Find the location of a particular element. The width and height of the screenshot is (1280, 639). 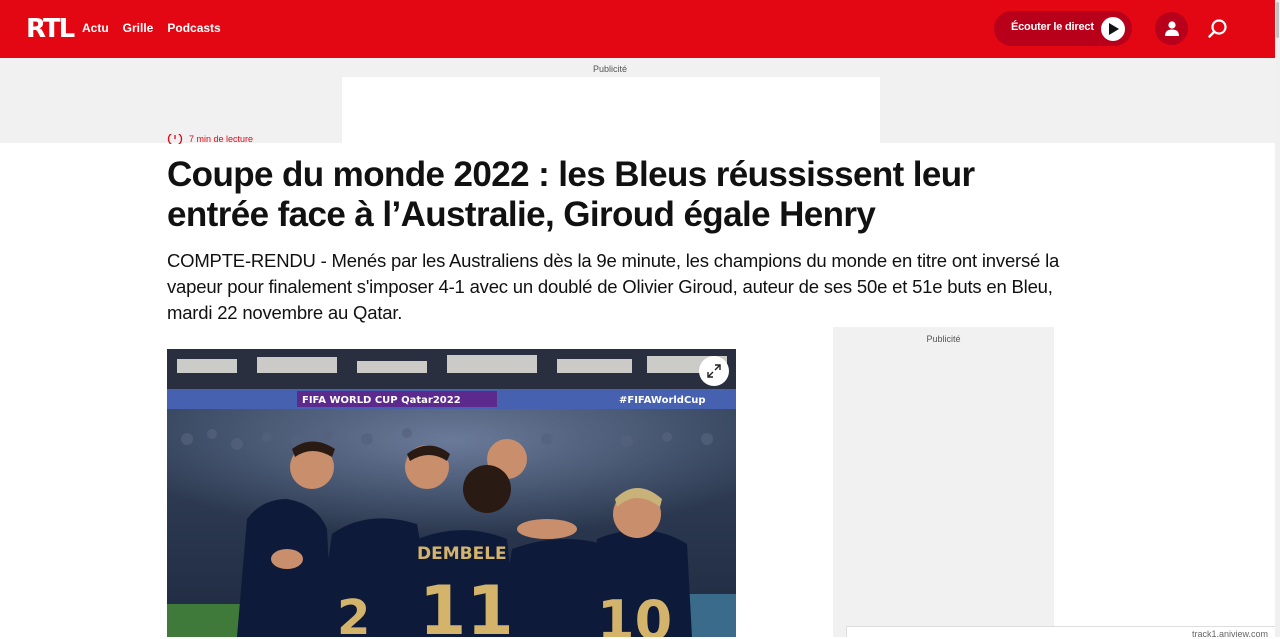

expand-photo-button is located at coordinates (714, 371).